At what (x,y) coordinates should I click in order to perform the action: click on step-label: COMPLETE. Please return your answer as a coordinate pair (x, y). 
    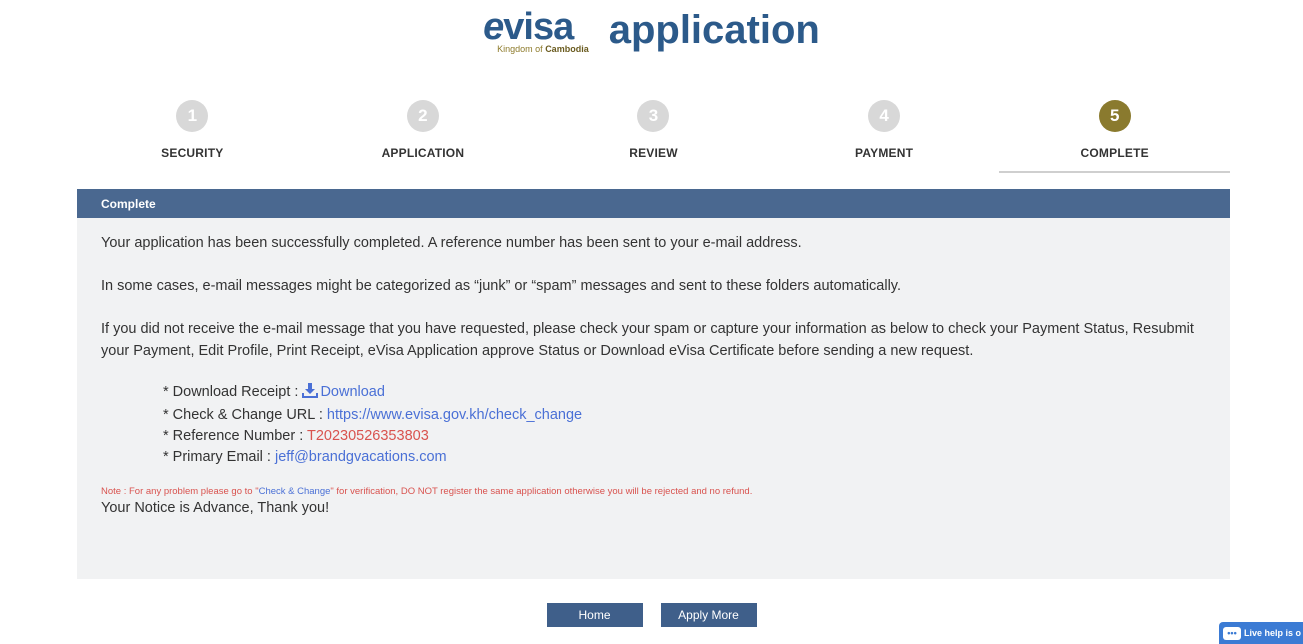
    Looking at the image, I should click on (1114, 153).